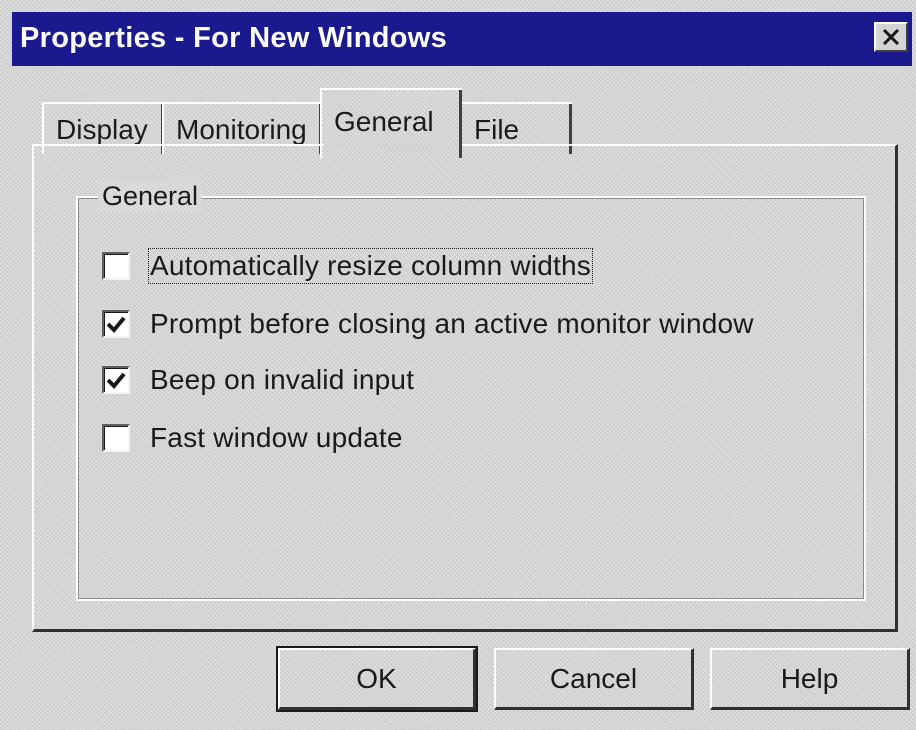 Image resolution: width=916 pixels, height=730 pixels. Describe the element at coordinates (276, 437) in the screenshot. I see `option-label: Fast window update` at that location.